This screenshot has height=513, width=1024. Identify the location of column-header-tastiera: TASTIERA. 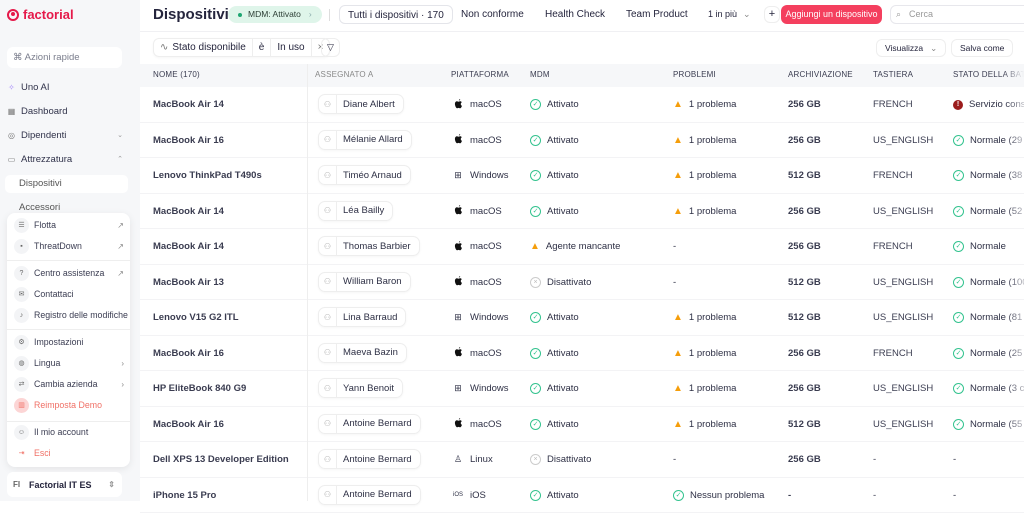
(893, 74).